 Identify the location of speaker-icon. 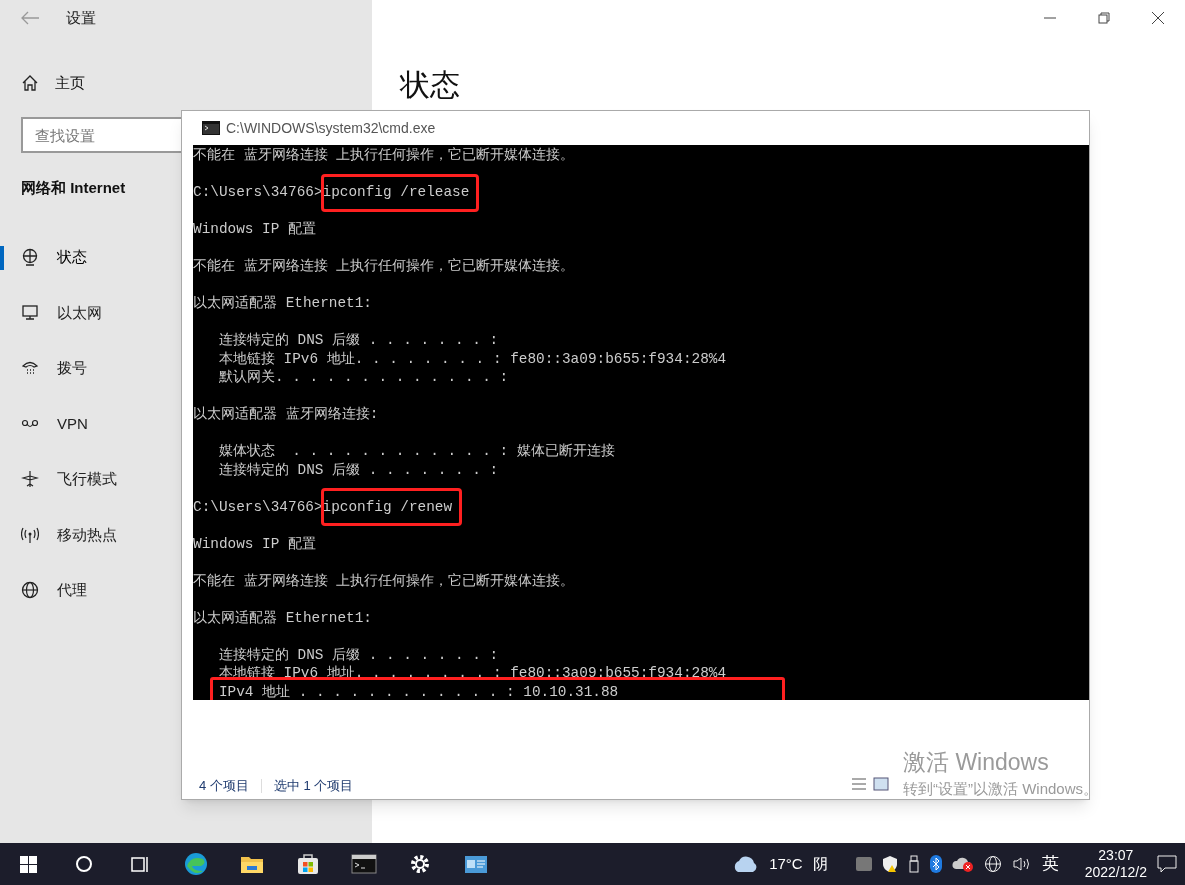
(1021, 864).